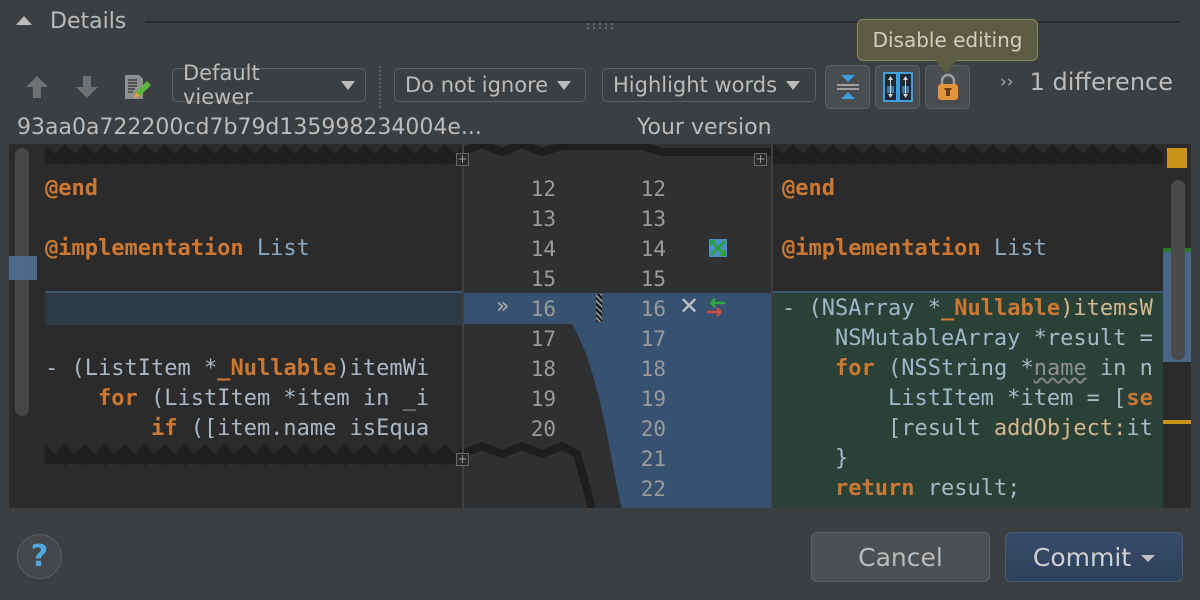  Describe the element at coordinates (1101, 82) in the screenshot. I see `difference-count-label: 1 difference` at that location.